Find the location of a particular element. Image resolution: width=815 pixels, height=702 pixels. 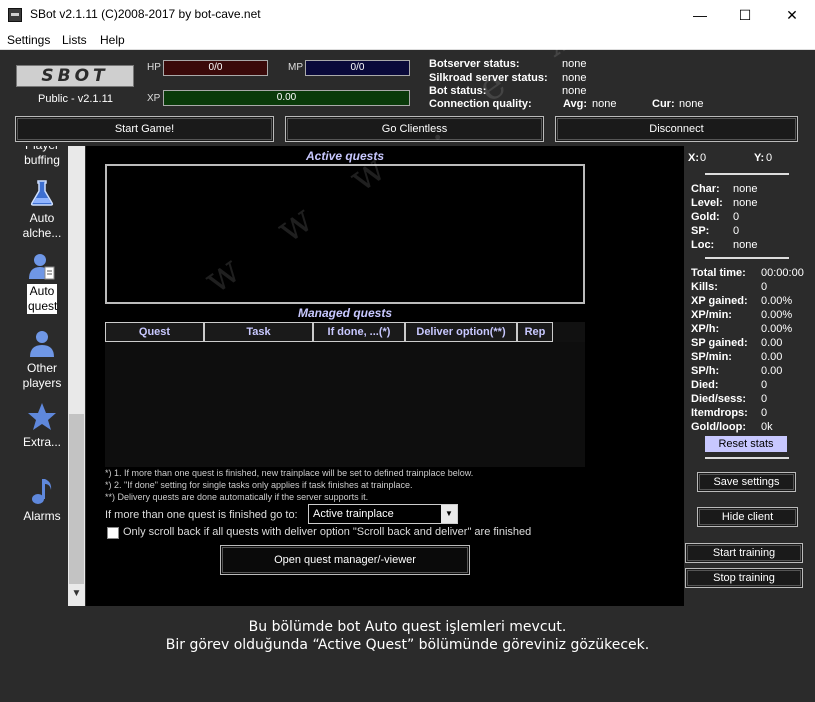

column-rep: Rep is located at coordinates (535, 332).